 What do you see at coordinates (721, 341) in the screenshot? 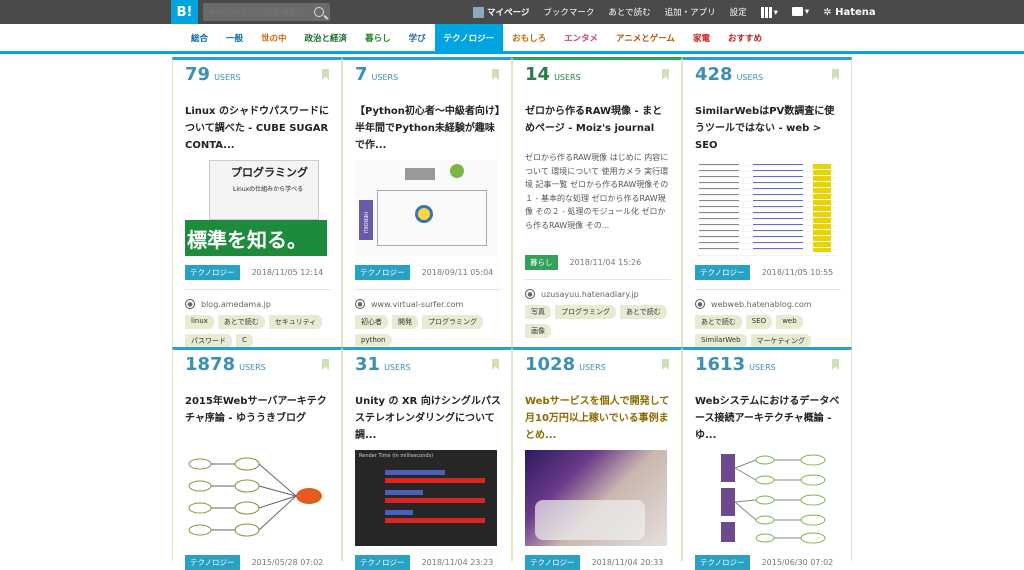
I see `tag-chip: SimilarWeb` at bounding box center [721, 341].